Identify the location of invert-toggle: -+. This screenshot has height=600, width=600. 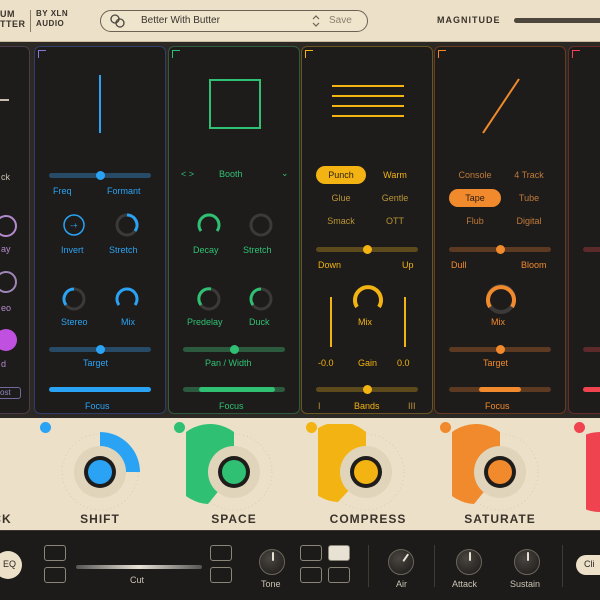
(74, 225).